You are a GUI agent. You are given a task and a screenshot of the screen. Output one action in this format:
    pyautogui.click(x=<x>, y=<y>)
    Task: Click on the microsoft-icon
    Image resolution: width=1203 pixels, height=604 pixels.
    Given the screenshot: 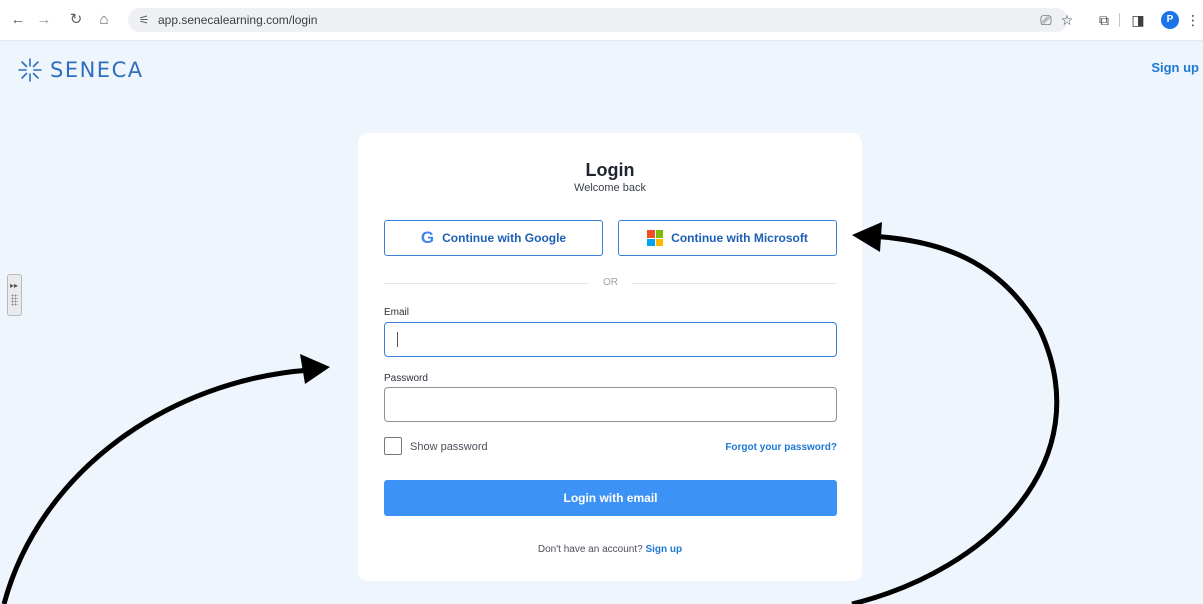 What is the action you would take?
    pyautogui.click(x=655, y=238)
    